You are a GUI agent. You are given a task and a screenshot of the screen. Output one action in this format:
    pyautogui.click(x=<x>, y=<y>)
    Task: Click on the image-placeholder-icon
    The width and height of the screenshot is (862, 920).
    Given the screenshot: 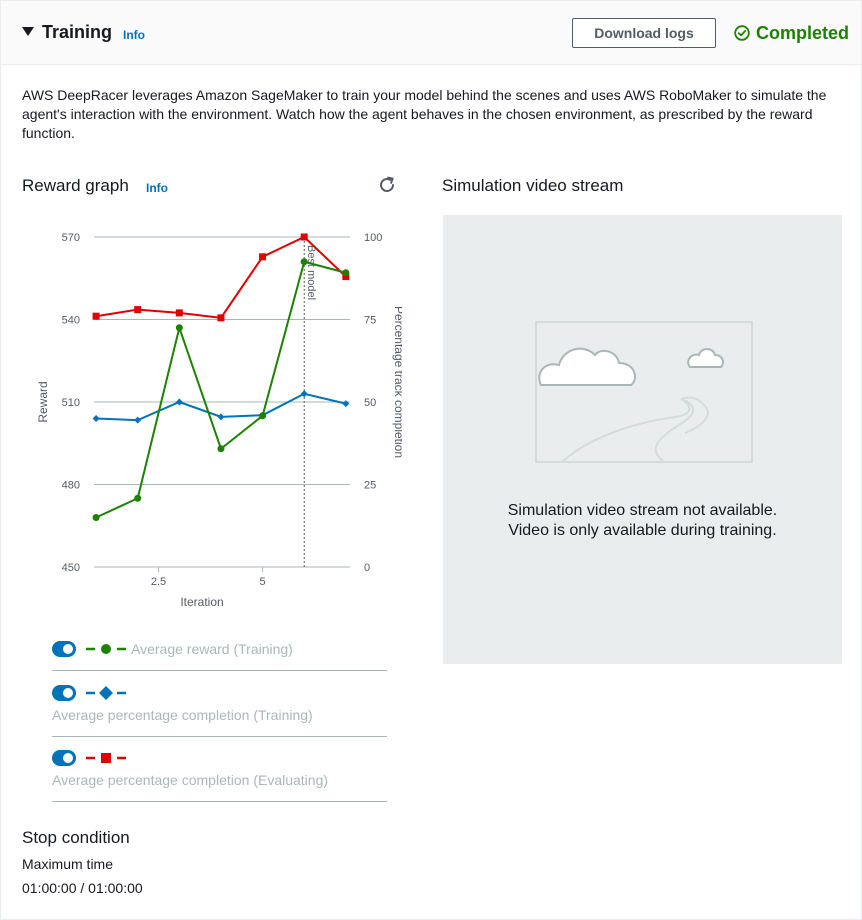 What is the action you would take?
    pyautogui.click(x=644, y=392)
    